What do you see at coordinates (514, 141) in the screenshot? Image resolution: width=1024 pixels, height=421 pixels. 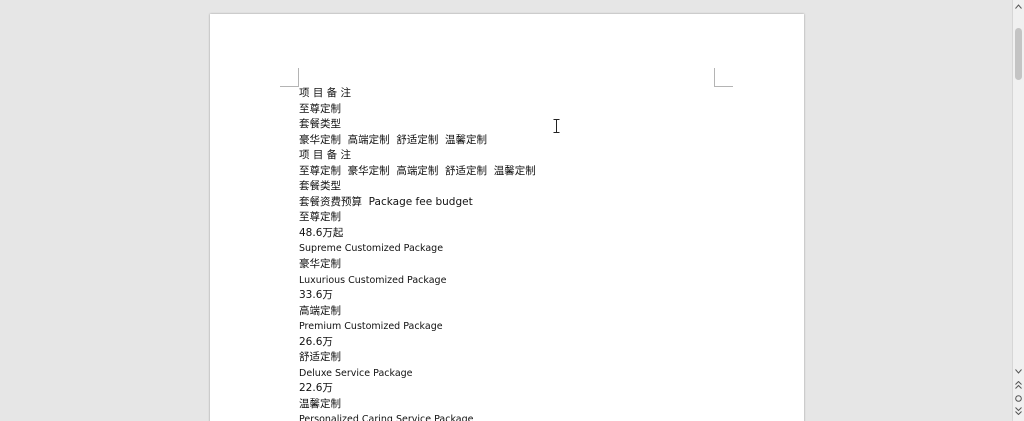 I see `text-line: 豪华定制 高端定制 舒适定制 温馨定制` at bounding box center [514, 141].